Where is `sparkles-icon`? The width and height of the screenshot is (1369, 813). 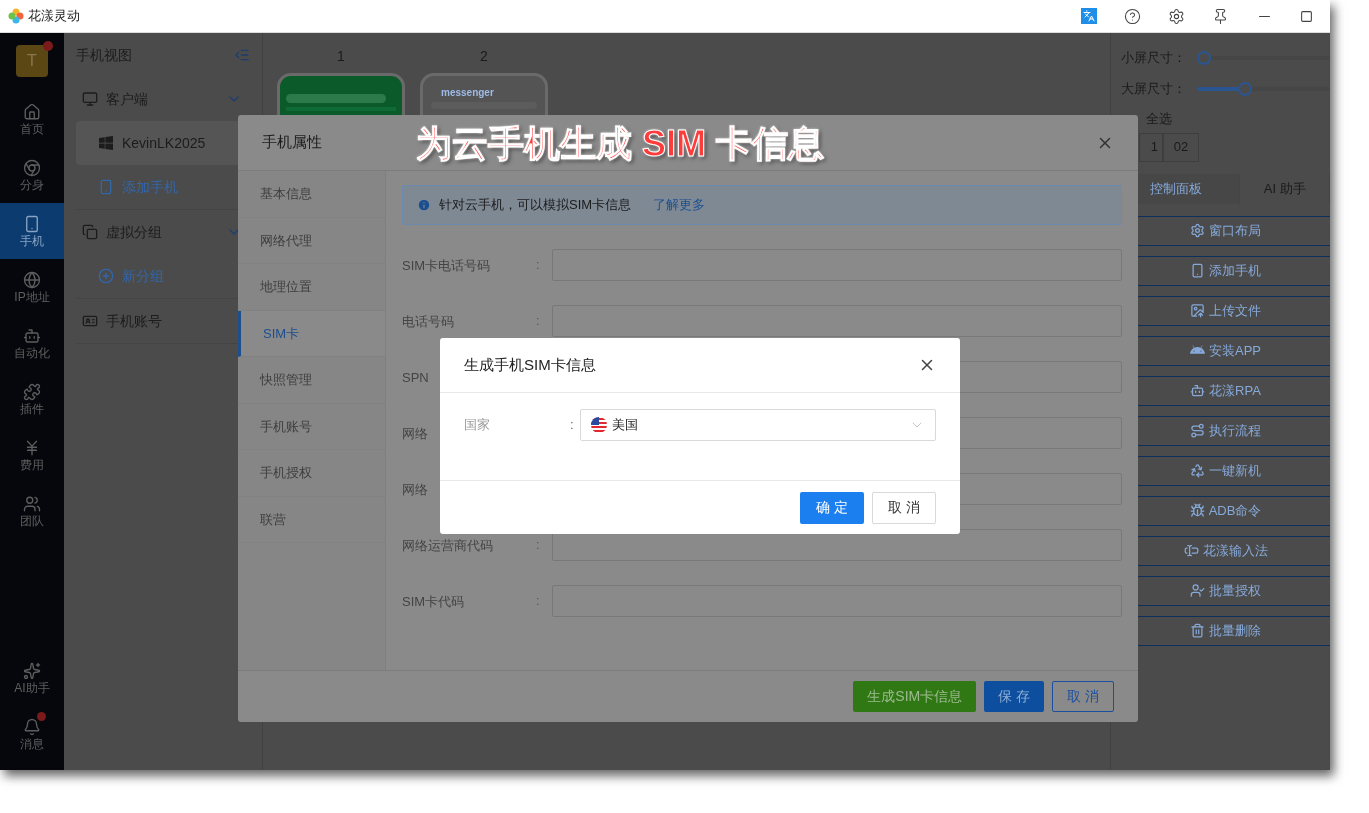 sparkles-icon is located at coordinates (32, 671).